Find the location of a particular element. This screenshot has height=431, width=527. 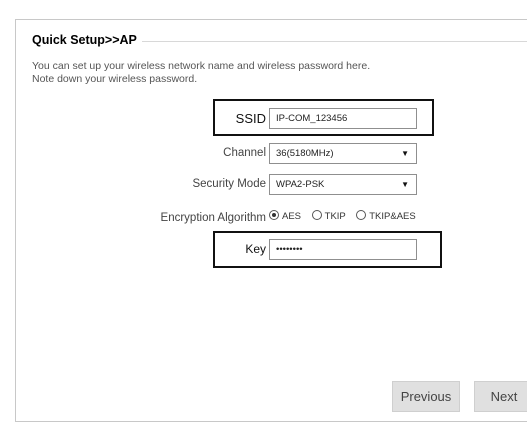

key-label: Key is located at coordinates (255, 249).